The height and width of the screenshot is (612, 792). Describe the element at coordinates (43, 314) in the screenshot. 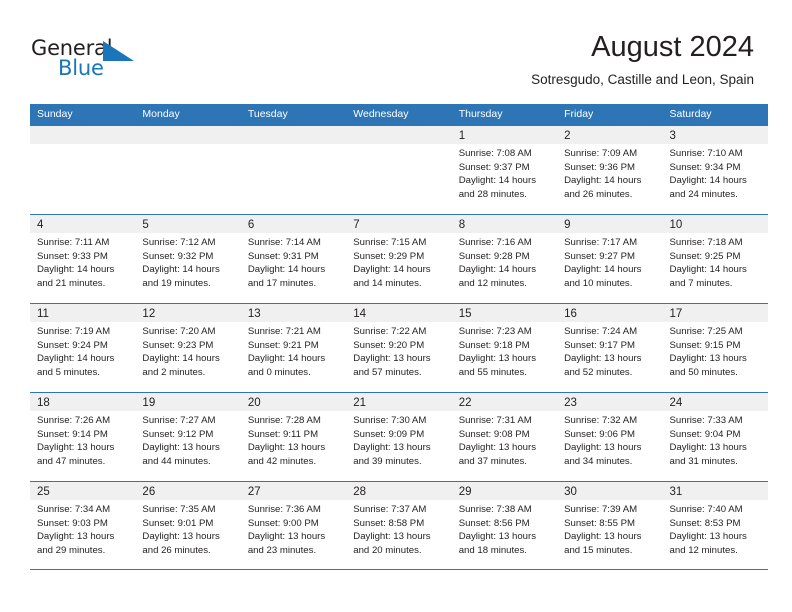

I see `day-number: 11` at that location.